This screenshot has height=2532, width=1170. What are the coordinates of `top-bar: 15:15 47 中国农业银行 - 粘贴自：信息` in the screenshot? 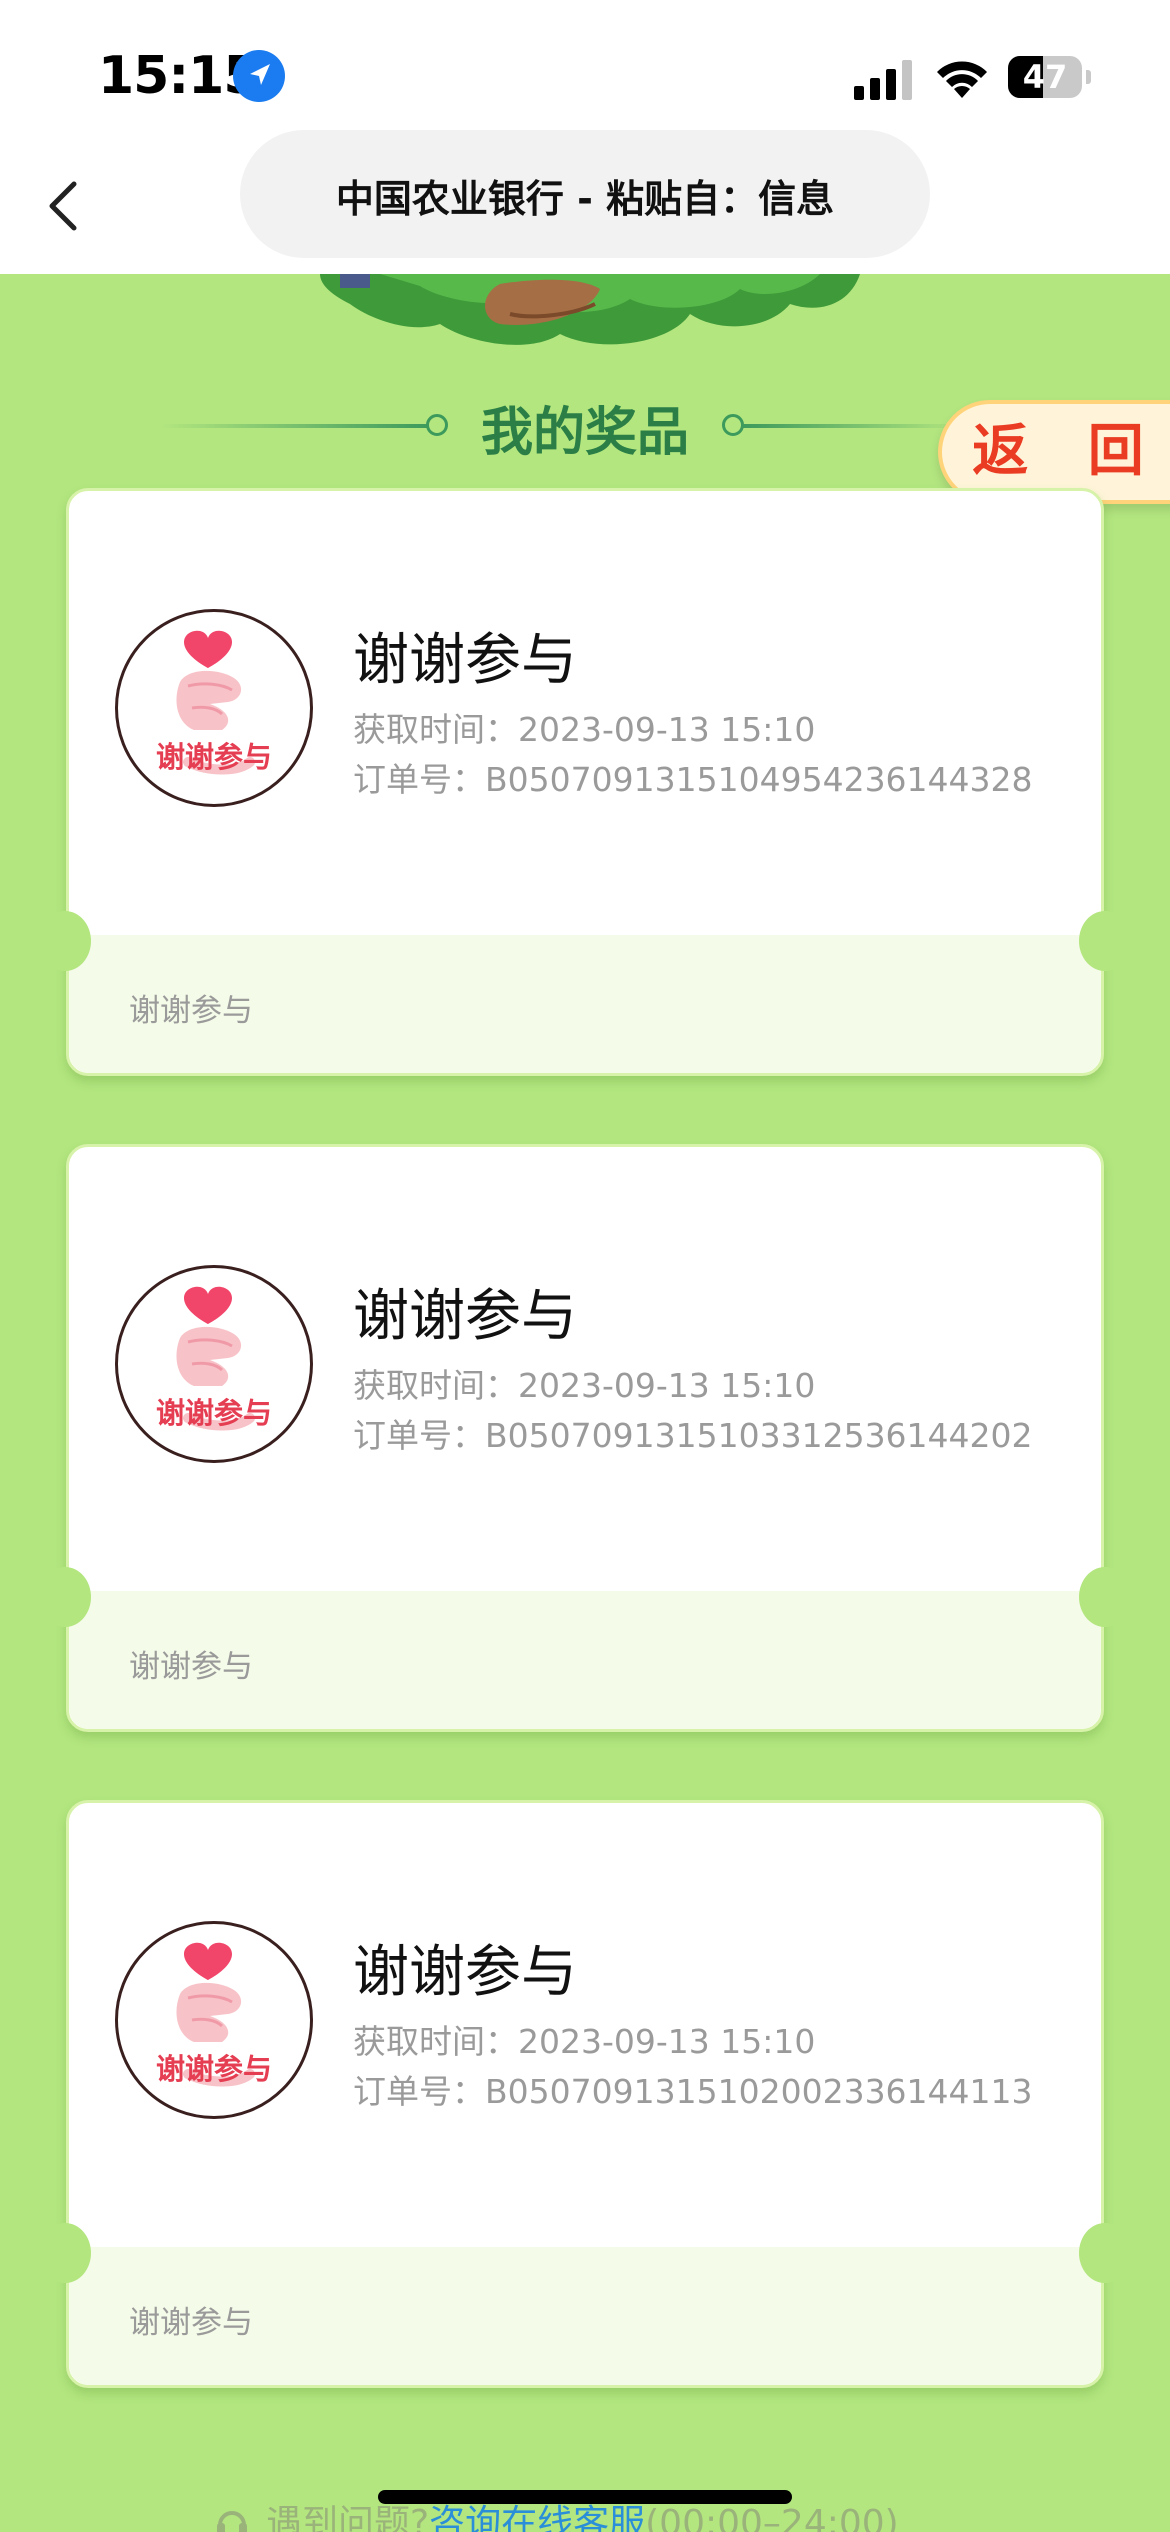 It's located at (585, 137).